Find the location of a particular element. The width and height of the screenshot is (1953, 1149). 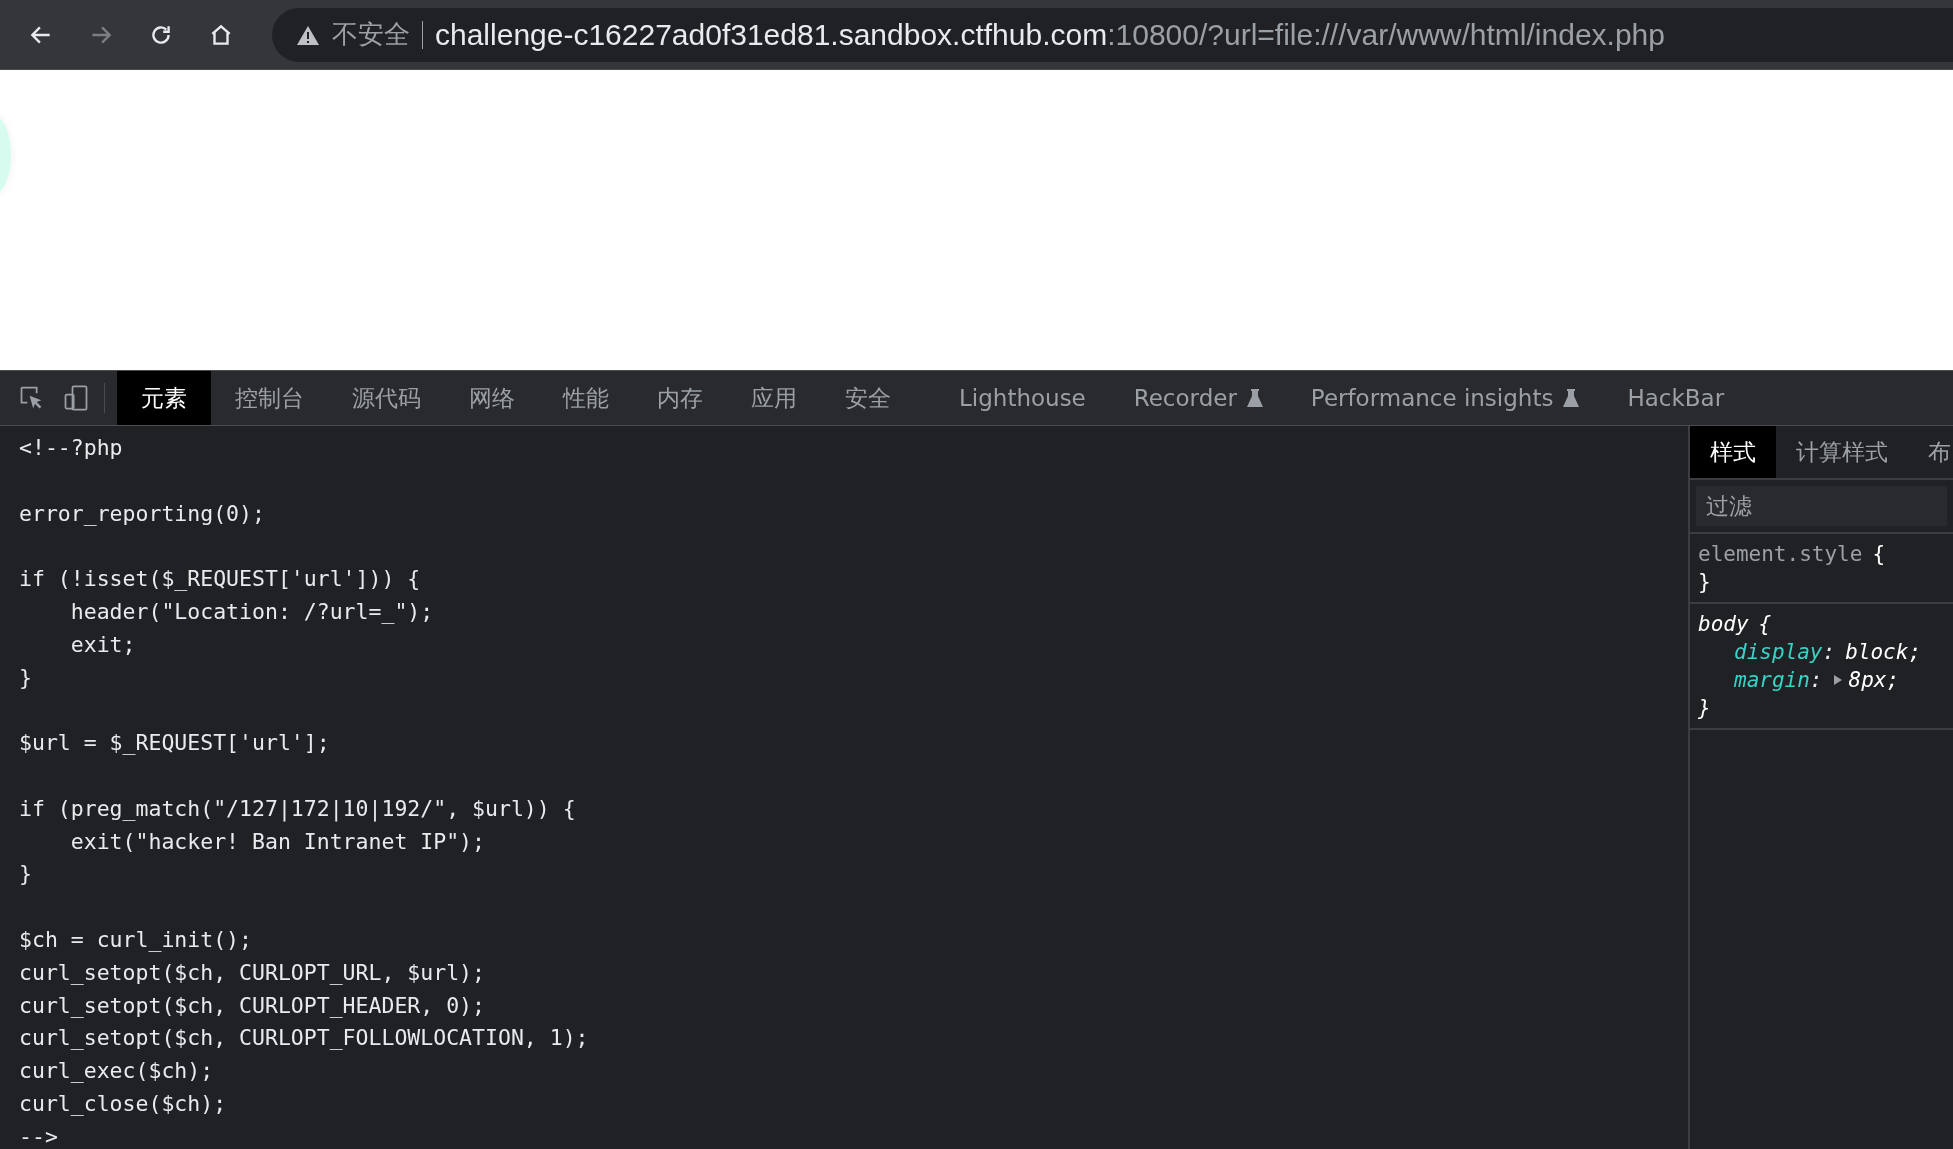

code-line: if (preg_match("/127|172|10|192/", $url)) { is located at coordinates (297, 809).